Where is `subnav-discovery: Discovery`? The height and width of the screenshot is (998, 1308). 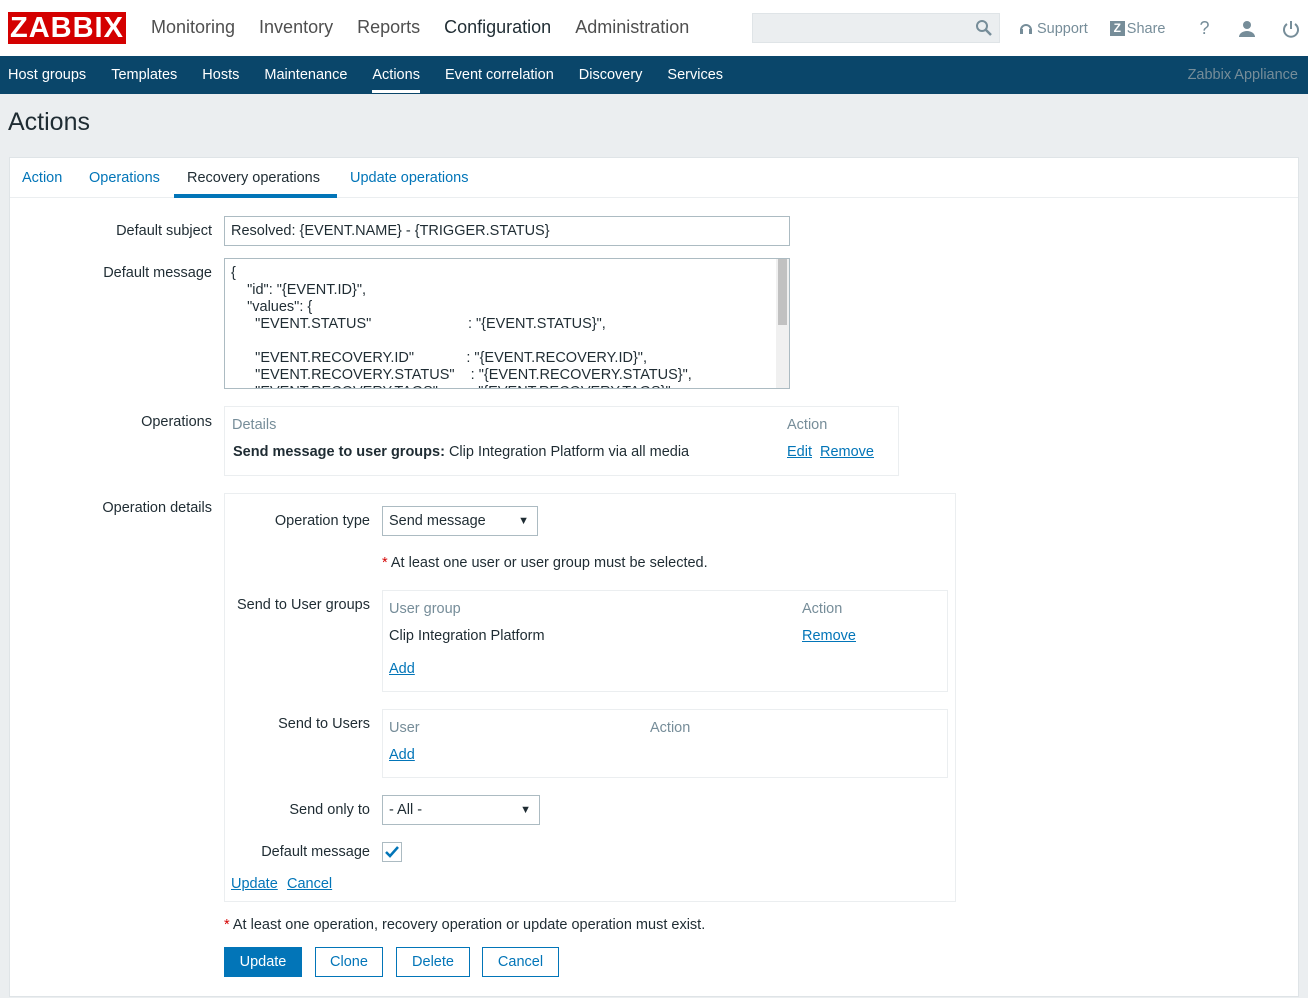
subnav-discovery: Discovery is located at coordinates (611, 75).